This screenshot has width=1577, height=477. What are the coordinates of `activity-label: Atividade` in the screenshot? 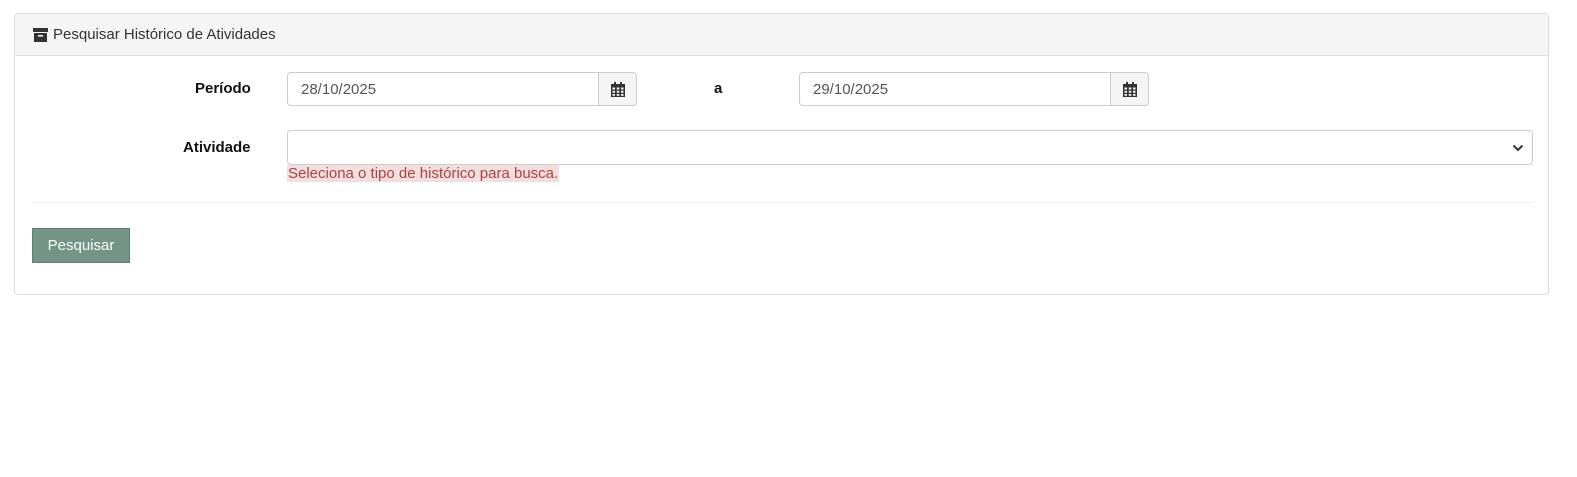 It's located at (217, 147).